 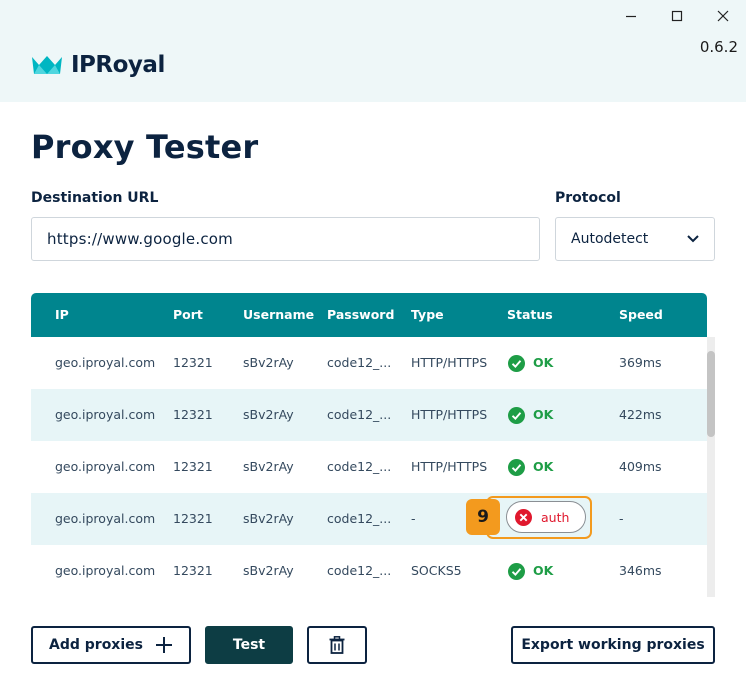 I want to click on column-header-type: Type, so click(x=427, y=315).